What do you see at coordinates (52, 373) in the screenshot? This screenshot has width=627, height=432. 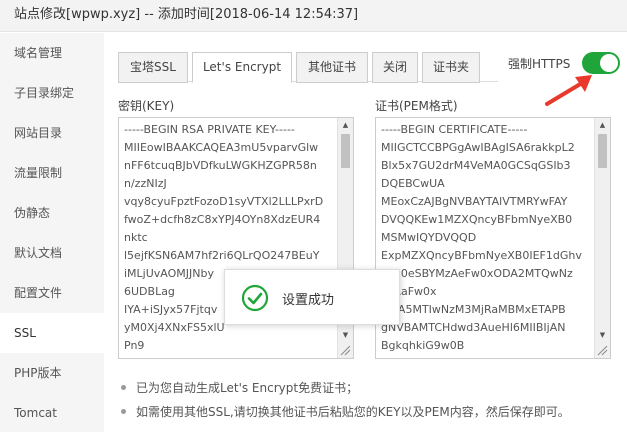 I see `sidebar-item-php-version: PHP版本` at bounding box center [52, 373].